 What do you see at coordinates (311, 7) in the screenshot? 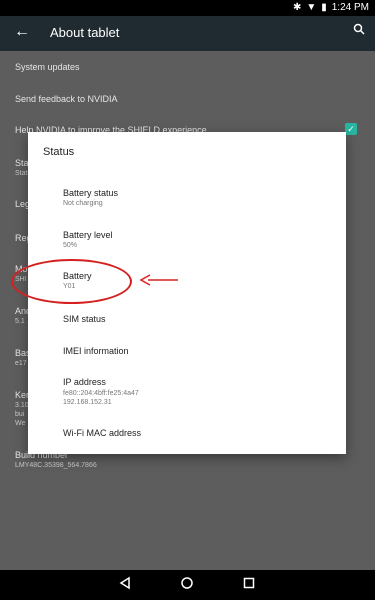
I see `wifi-icon: ▼` at bounding box center [311, 7].